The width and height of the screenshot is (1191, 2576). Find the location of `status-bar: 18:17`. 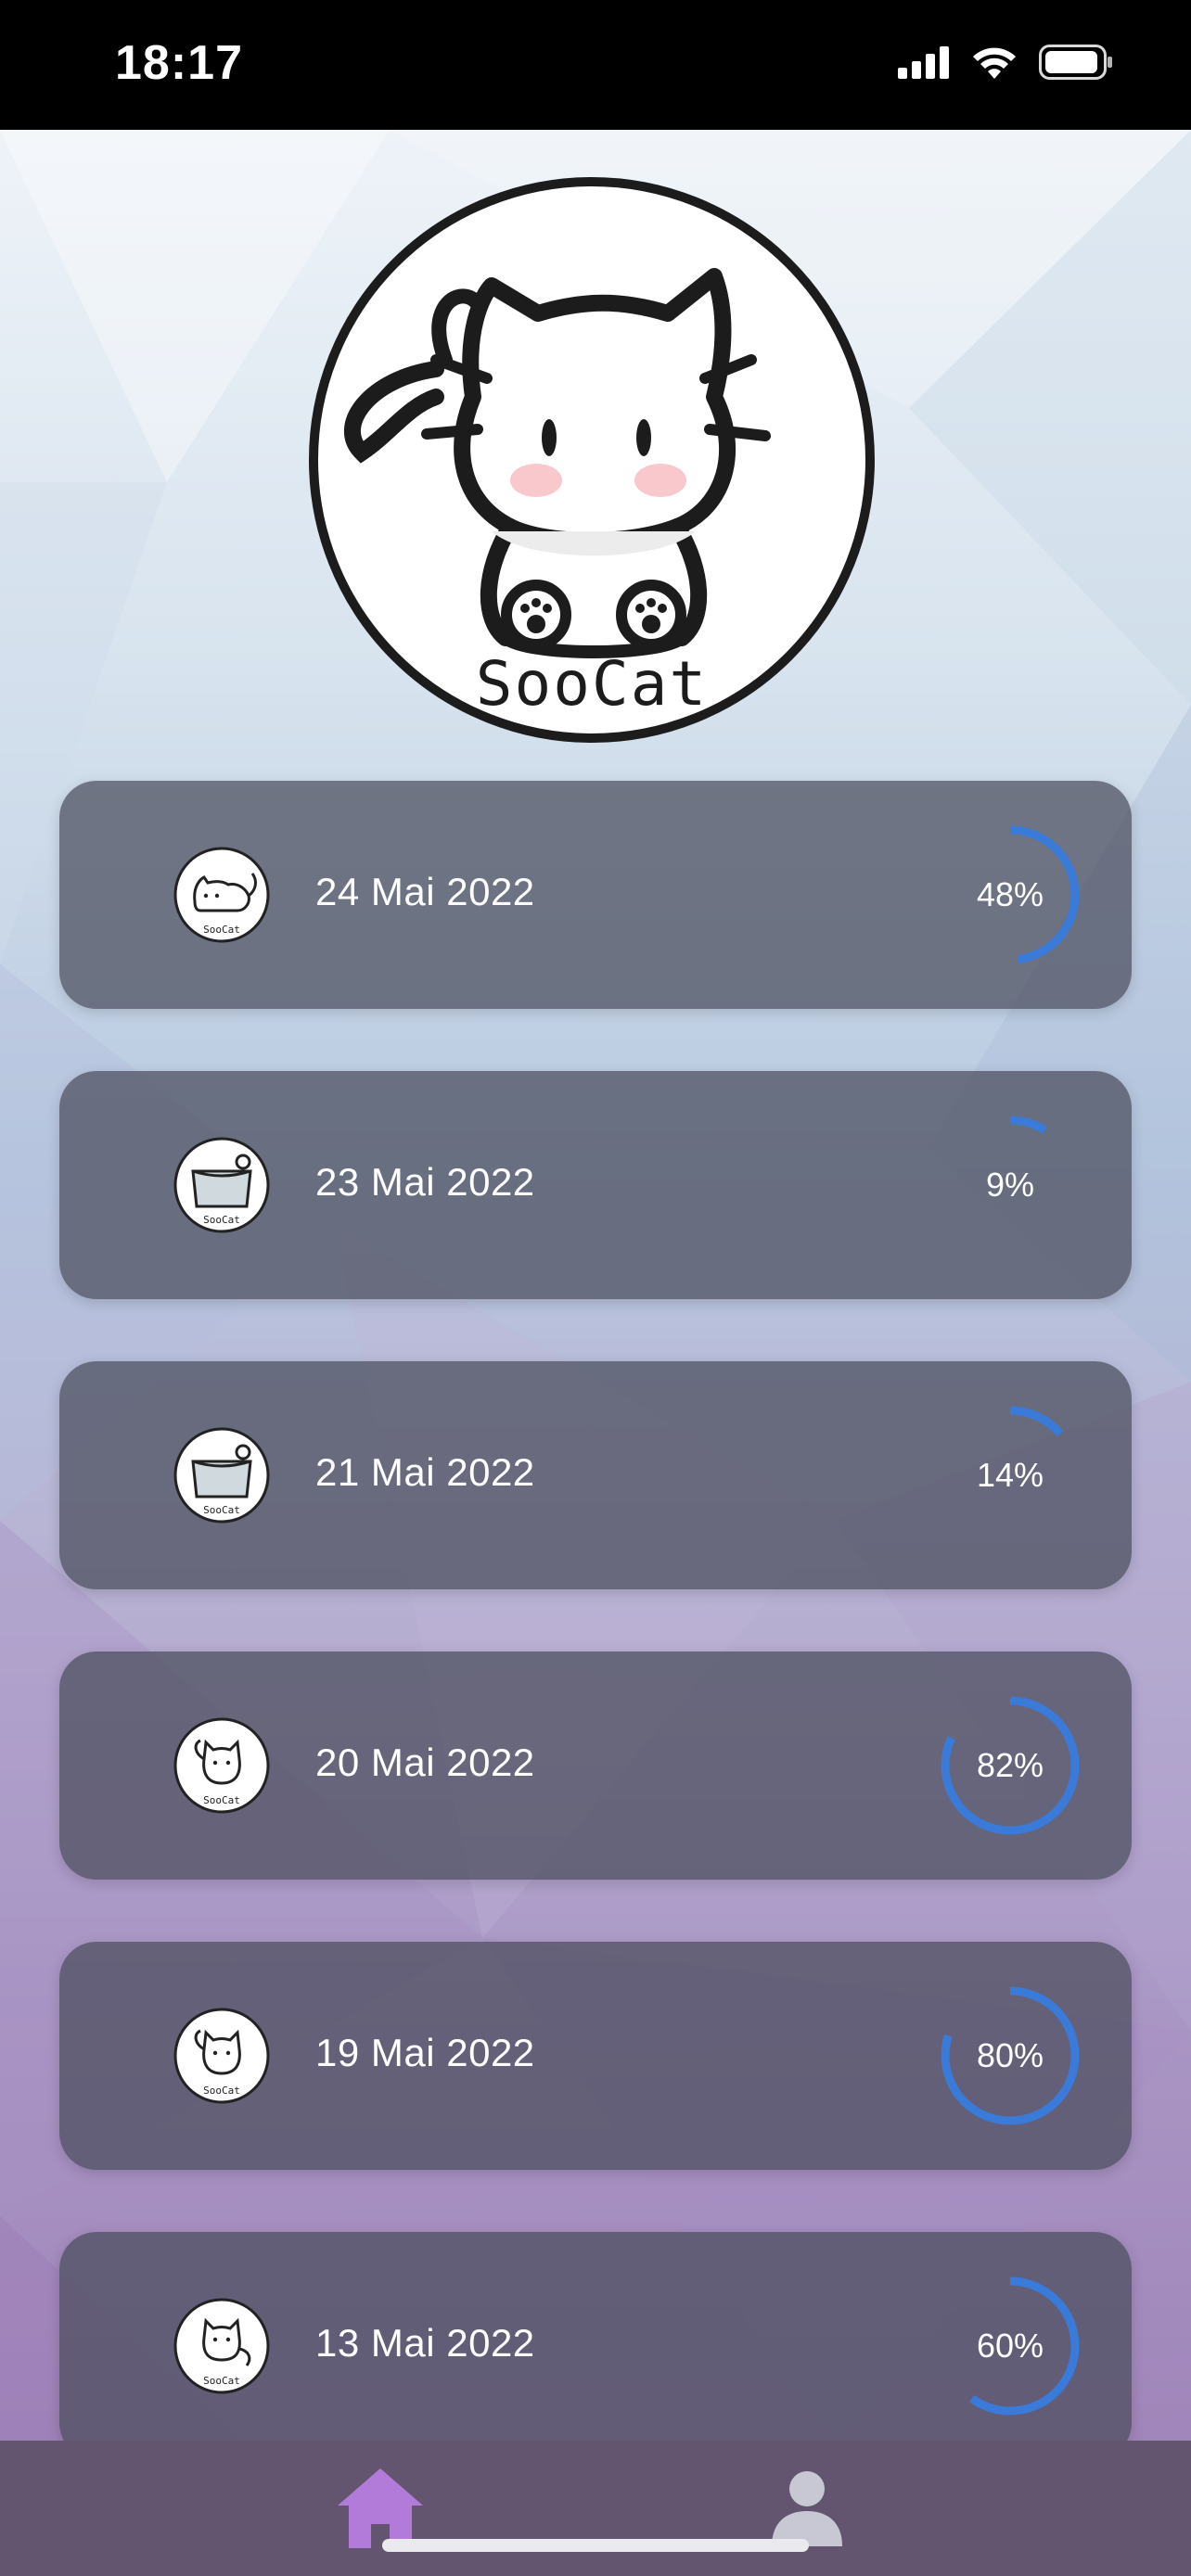

status-bar: 18:17 is located at coordinates (595, 65).